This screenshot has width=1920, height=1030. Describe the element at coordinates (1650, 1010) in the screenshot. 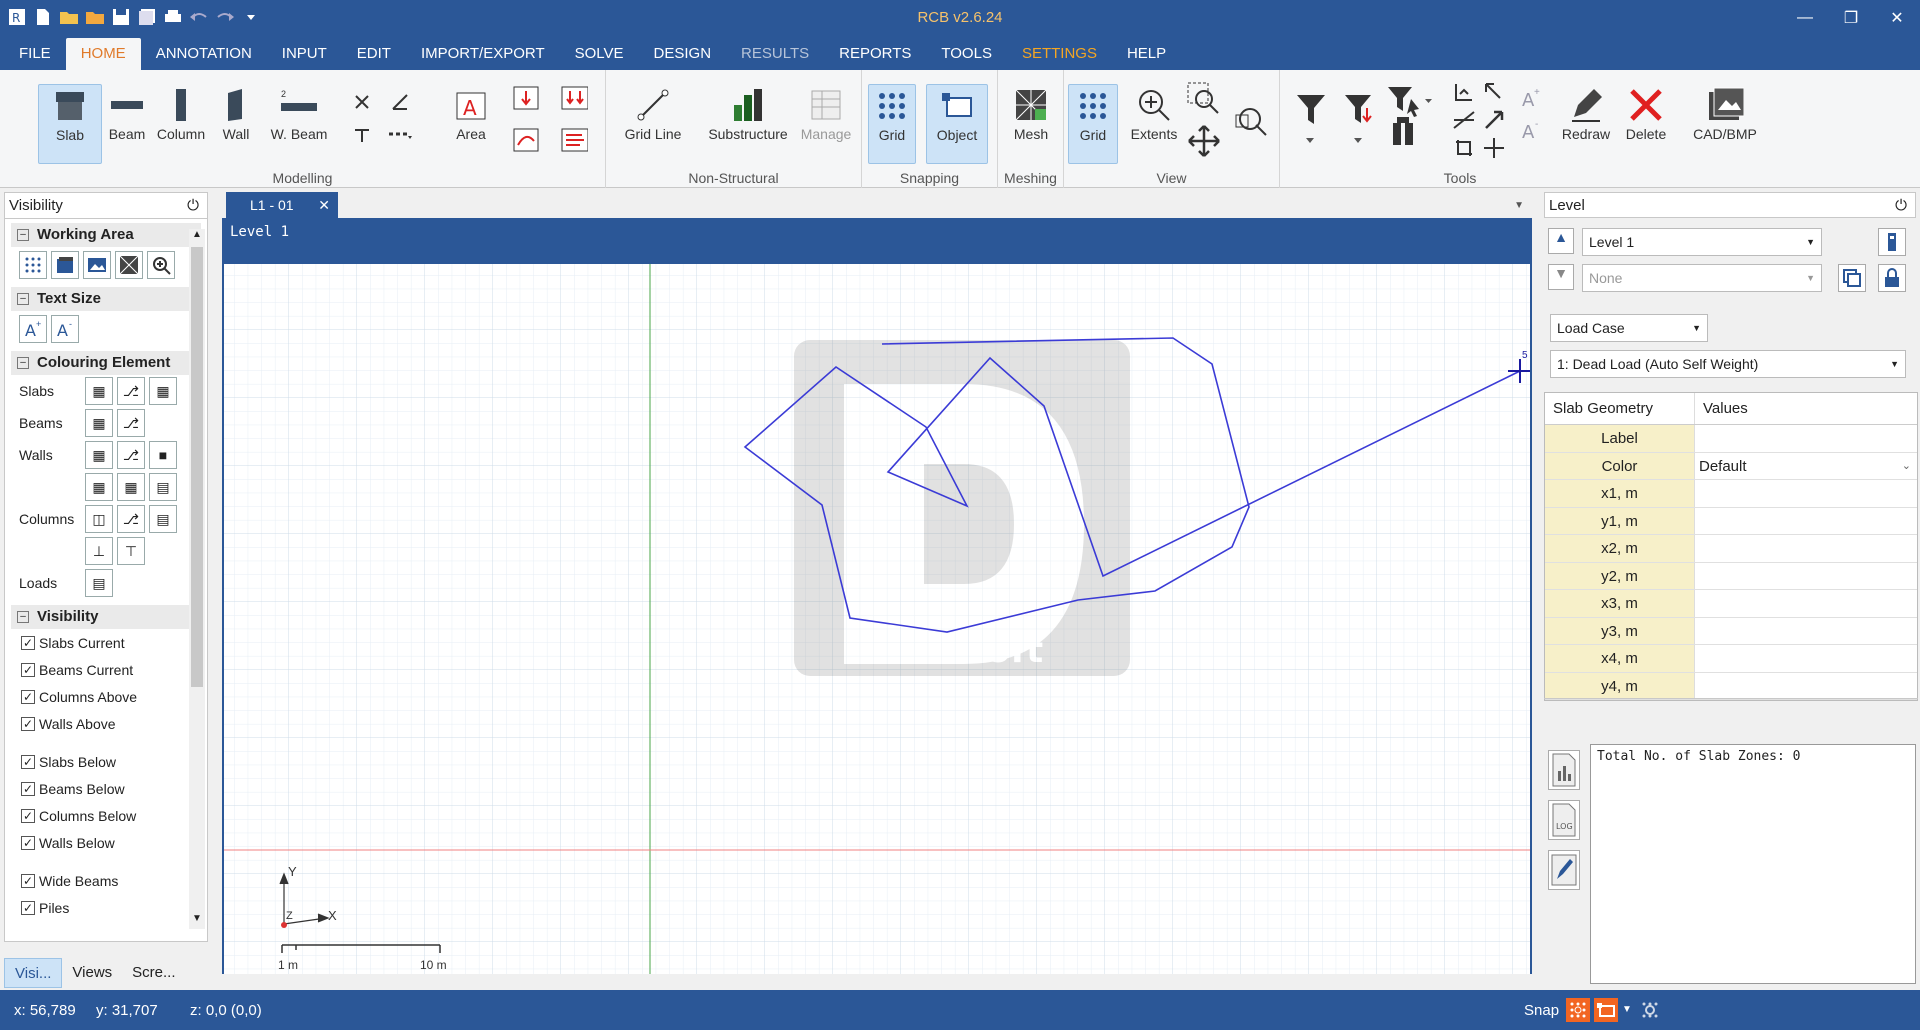

I see `snap-settings-icon` at that location.